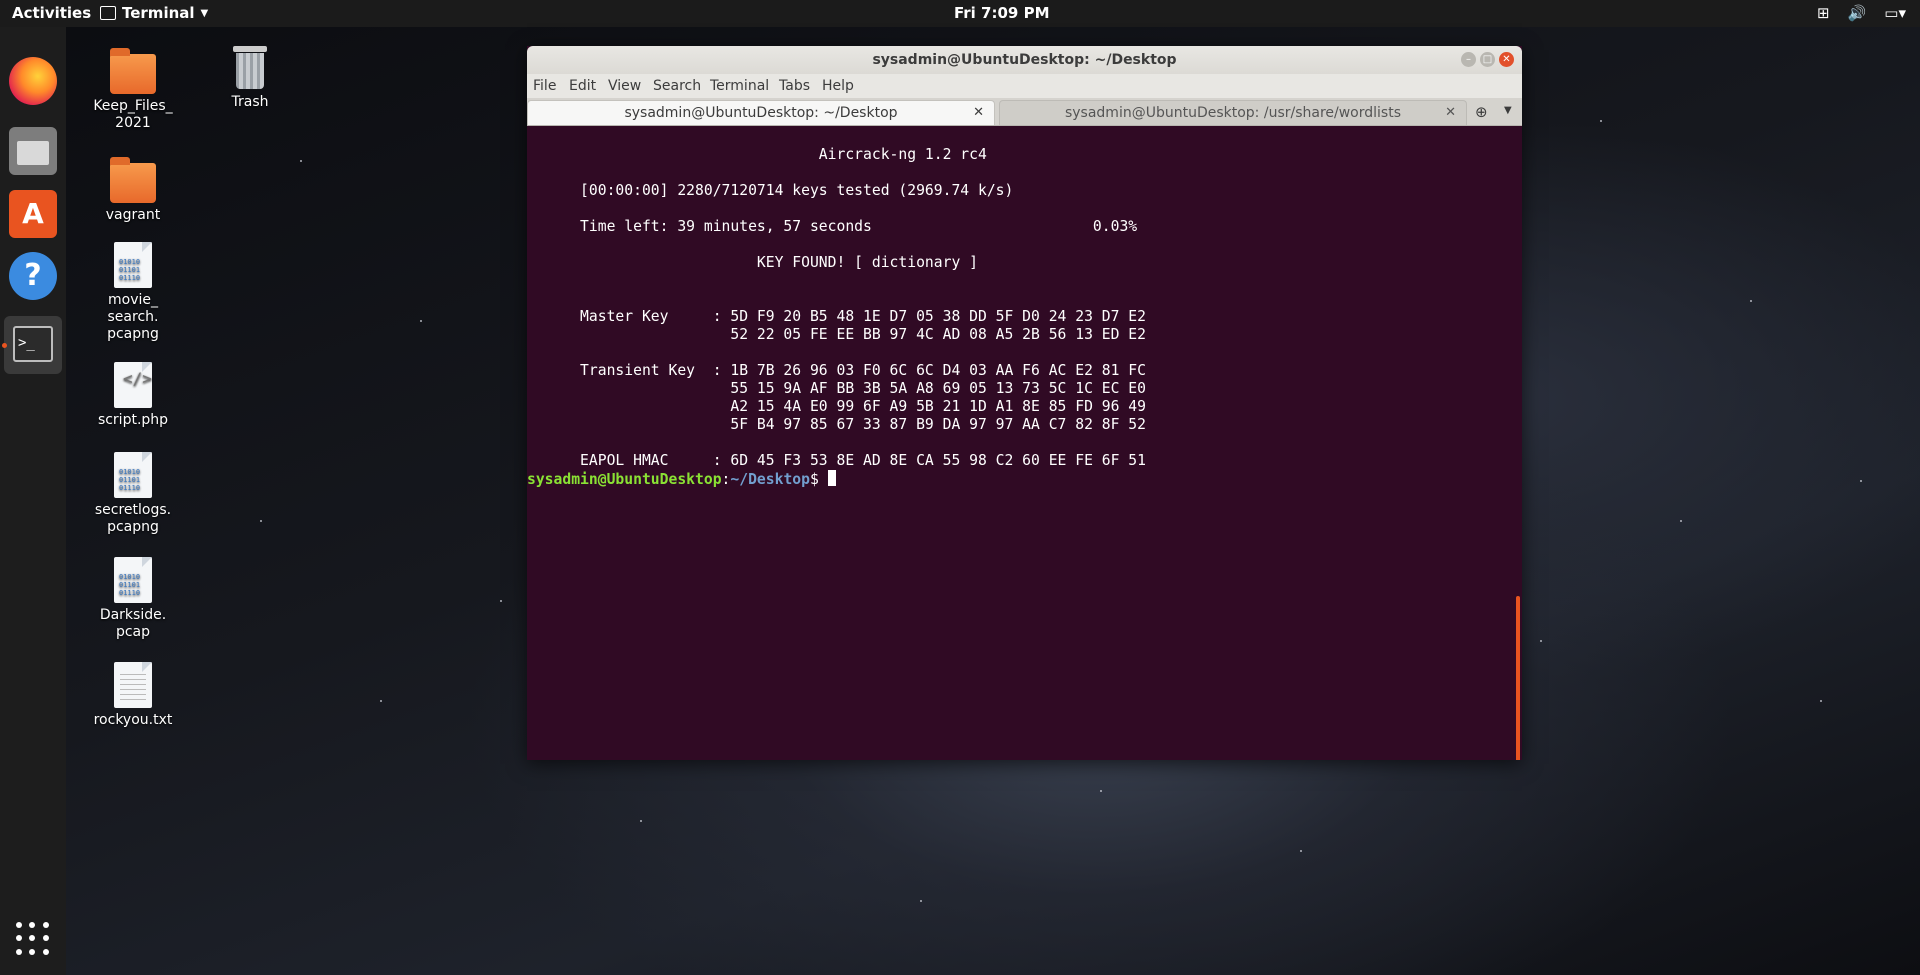 The height and width of the screenshot is (975, 1920). What do you see at coordinates (818, 479) in the screenshot?
I see `prompt-symbol: $` at bounding box center [818, 479].